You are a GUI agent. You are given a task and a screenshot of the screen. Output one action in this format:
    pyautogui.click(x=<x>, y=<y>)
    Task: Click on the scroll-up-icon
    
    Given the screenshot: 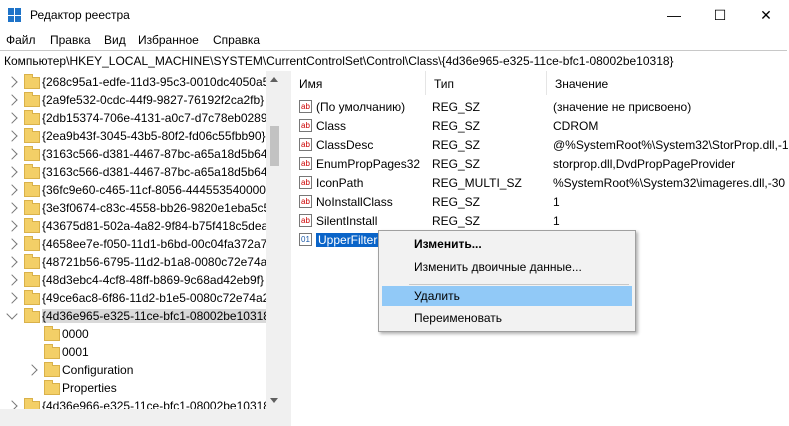 What is the action you would take?
    pyautogui.click(x=274, y=79)
    